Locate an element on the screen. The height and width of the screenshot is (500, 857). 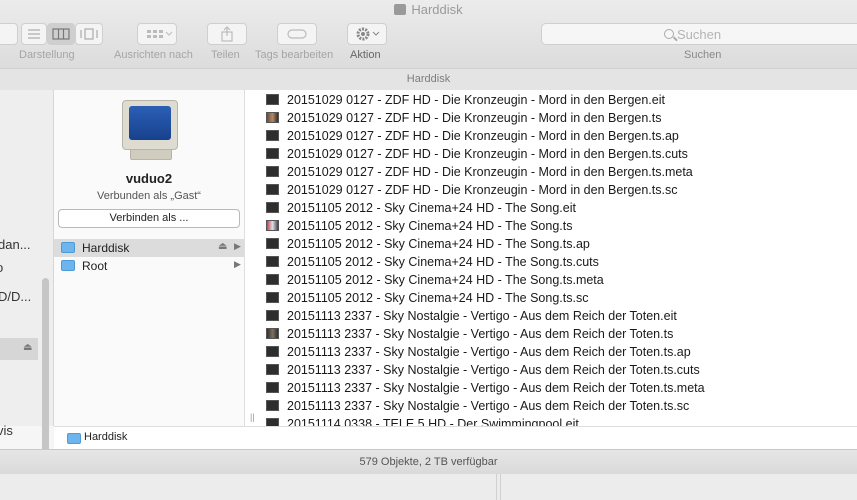
sidebar-item-selected: ⏏ is located at coordinates (19, 349).